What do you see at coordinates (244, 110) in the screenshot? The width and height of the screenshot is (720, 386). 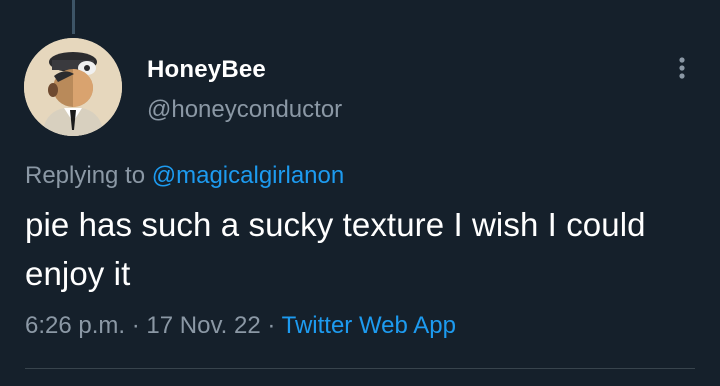 I see `author-handle: @honeyconductor` at bounding box center [244, 110].